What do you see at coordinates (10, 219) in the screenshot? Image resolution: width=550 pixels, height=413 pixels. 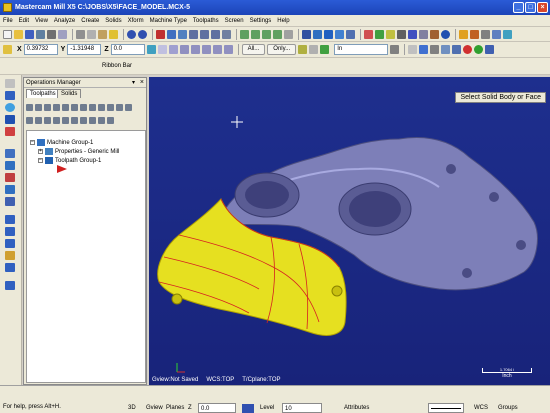 I see `surface-tool-icon` at bounding box center [10, 219].